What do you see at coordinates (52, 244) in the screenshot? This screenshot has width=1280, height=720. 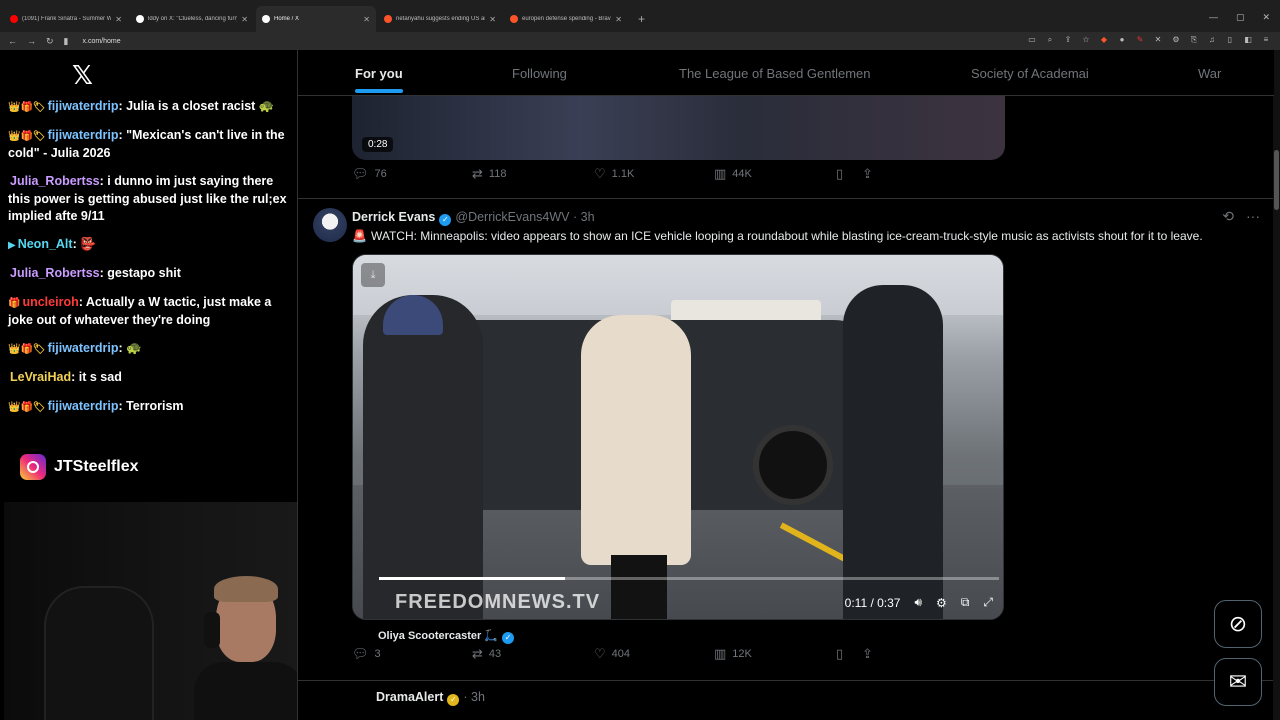 I see `chat-message: ▶ Neon_Alt: 👺` at bounding box center [52, 244].